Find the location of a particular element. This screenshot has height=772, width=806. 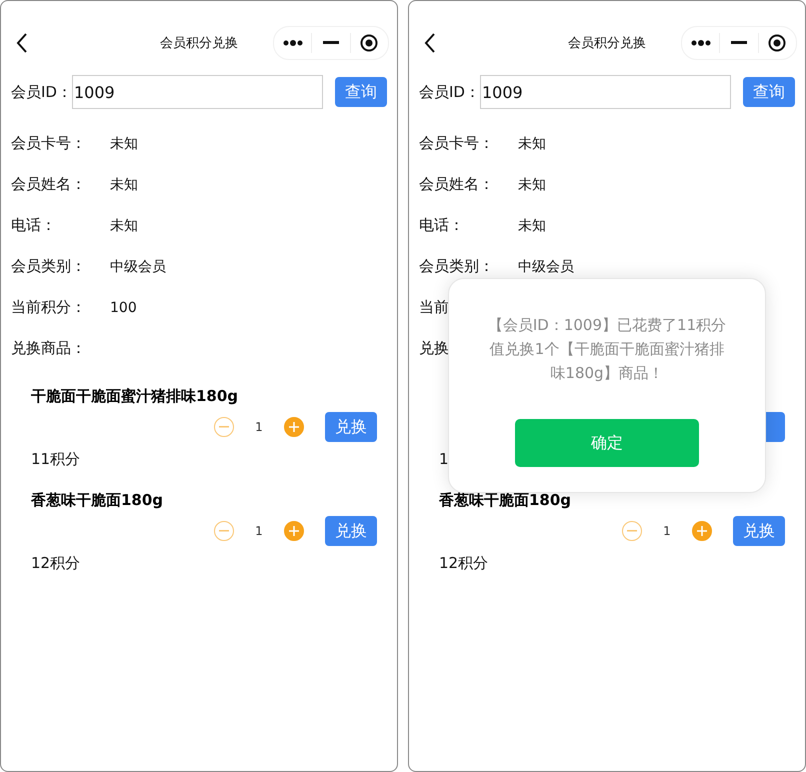

field-label: 兑换商品： is located at coordinates (48, 348).